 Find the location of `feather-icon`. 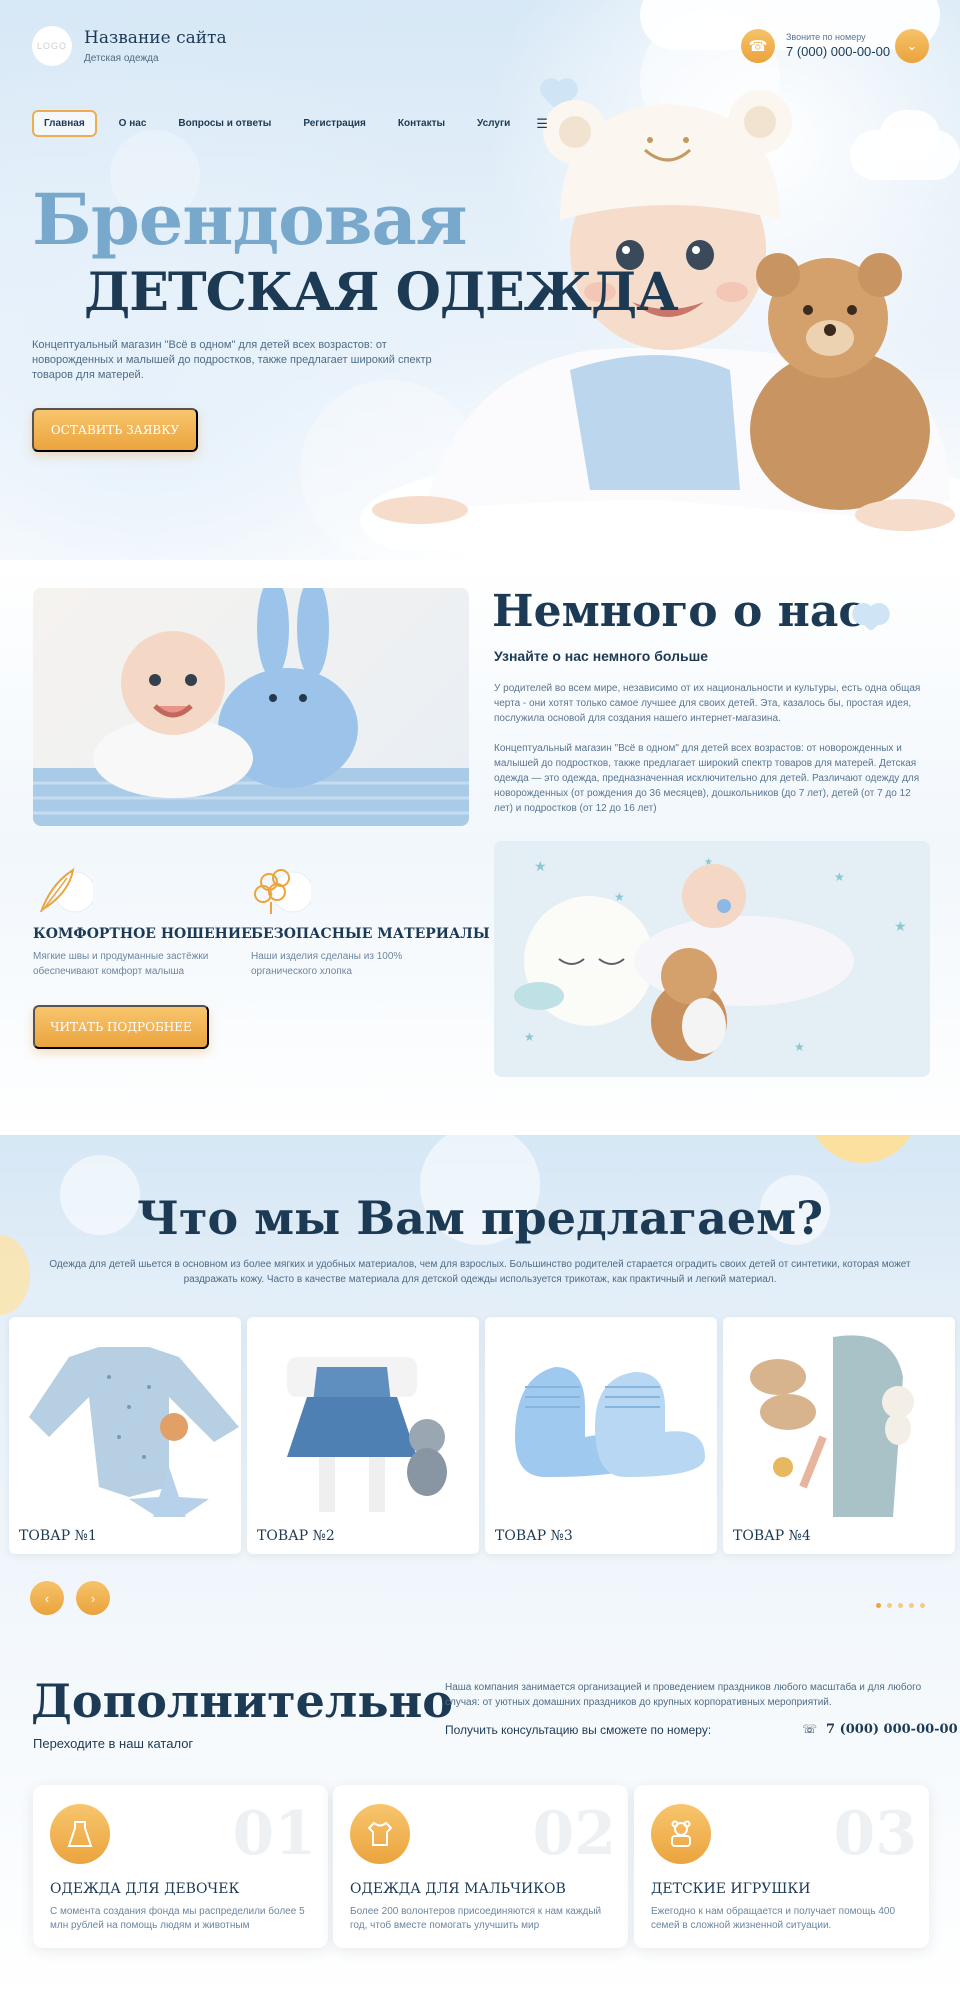

feather-icon is located at coordinates (64, 891).